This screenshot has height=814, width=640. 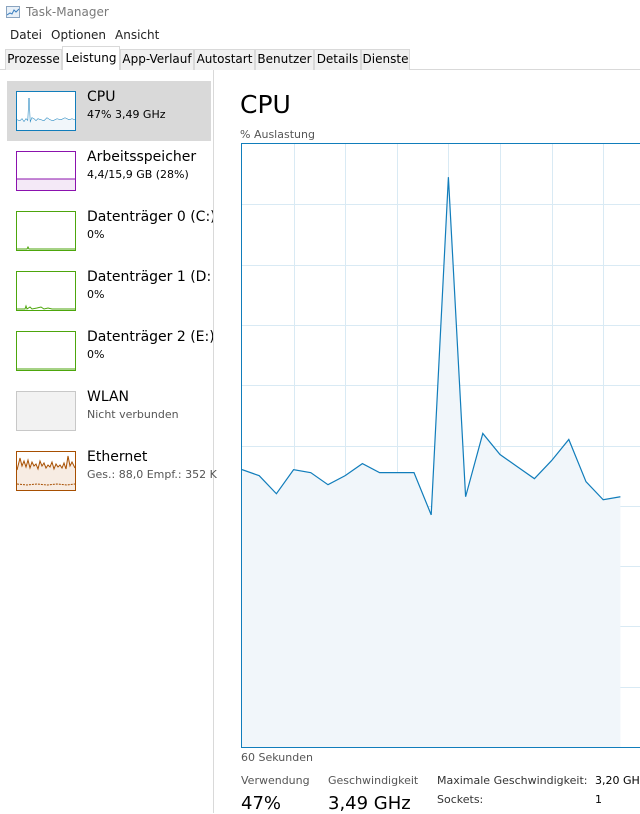 I want to click on sockets-label: Sockets:, so click(x=460, y=799).